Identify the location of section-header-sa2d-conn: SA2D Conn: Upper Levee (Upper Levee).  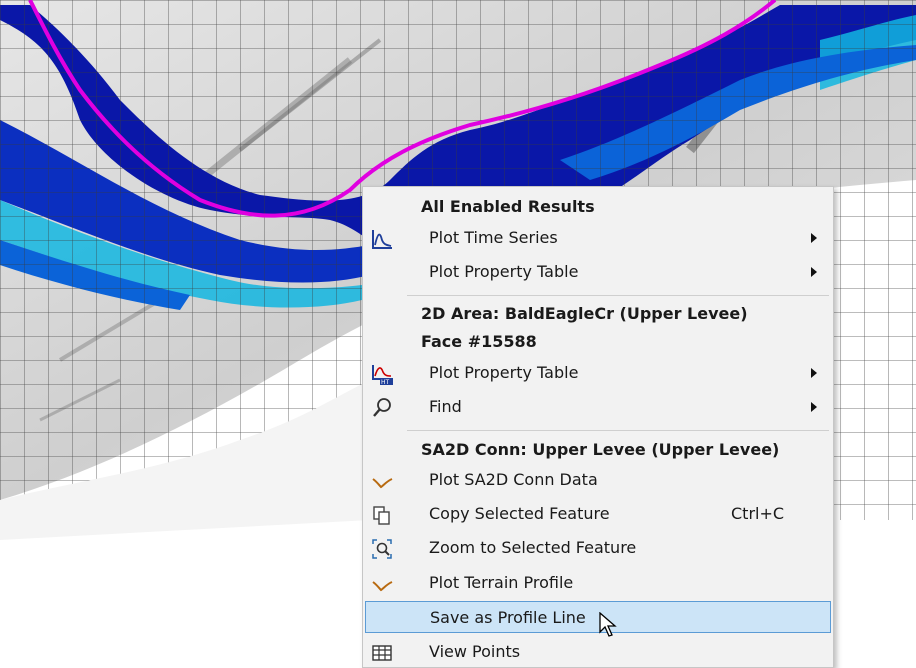
(600, 449).